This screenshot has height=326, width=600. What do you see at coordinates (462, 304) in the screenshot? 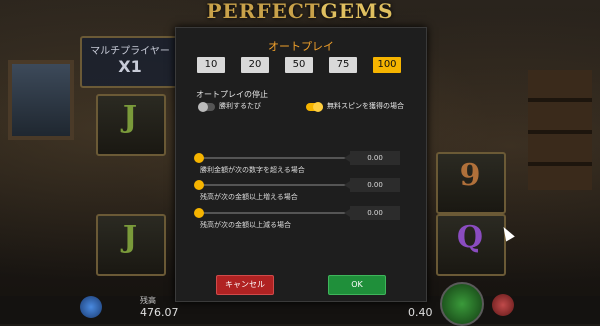
I see `spin-button-icon` at bounding box center [462, 304].